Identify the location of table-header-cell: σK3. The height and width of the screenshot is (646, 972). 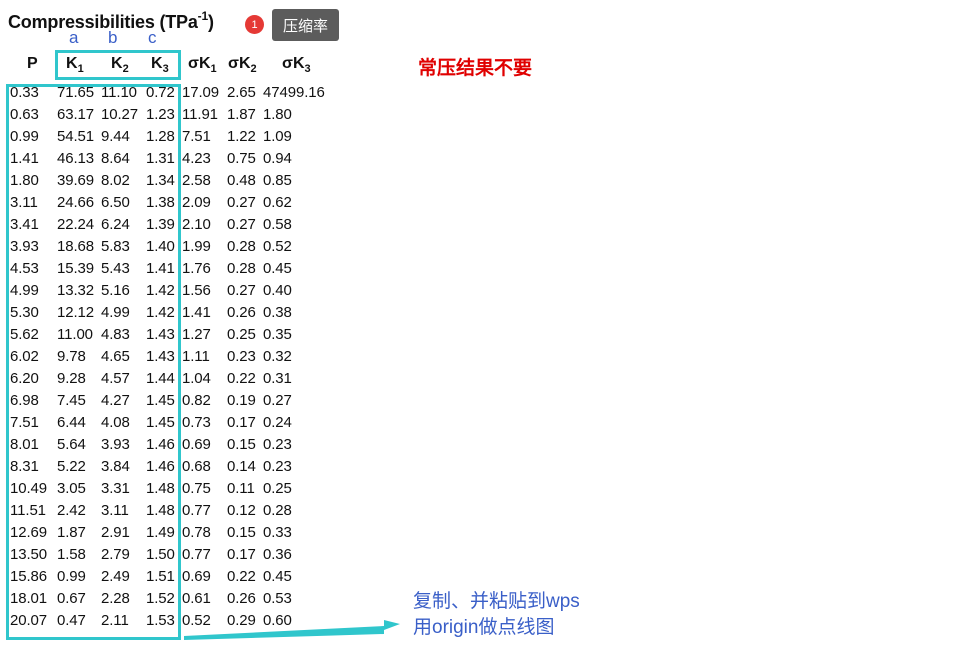
(296, 65).